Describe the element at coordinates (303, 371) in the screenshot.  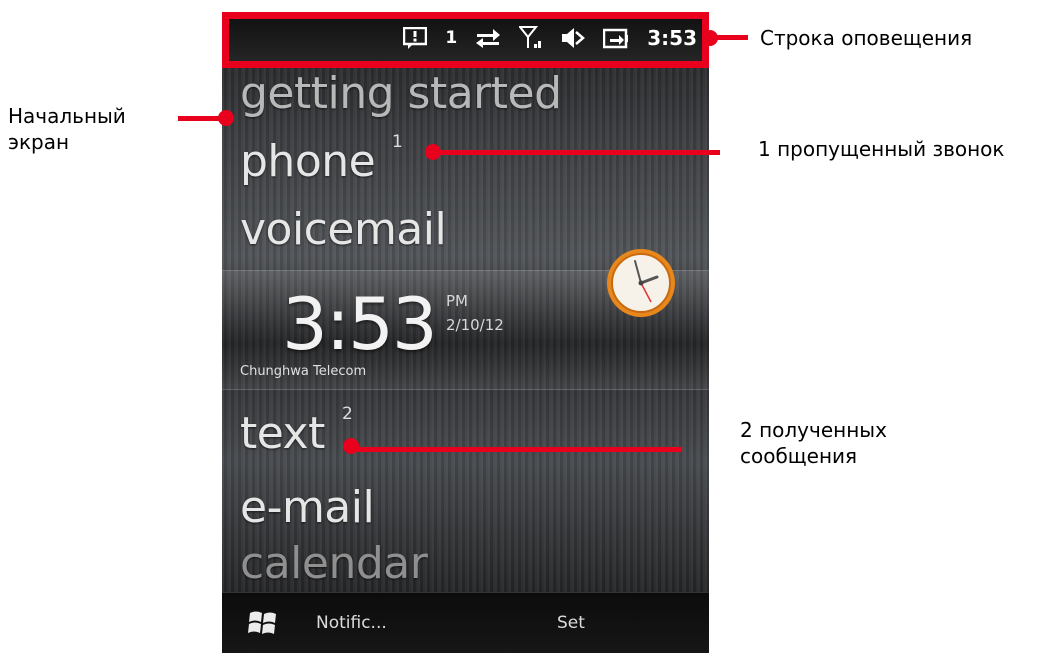
I see `carrier-name: Chunghwa Telecom` at that location.